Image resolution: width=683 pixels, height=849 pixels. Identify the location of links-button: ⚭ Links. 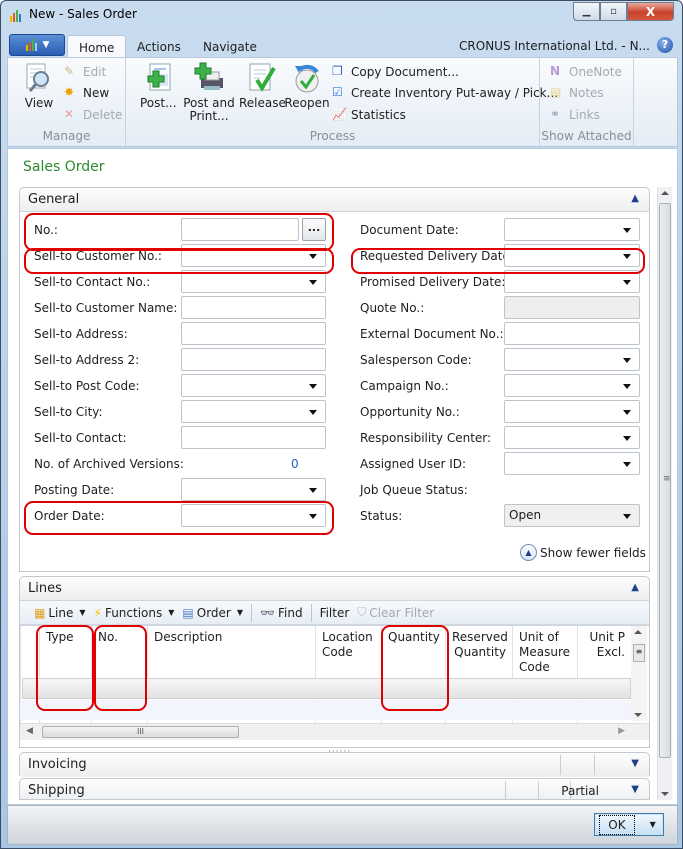
(575, 115).